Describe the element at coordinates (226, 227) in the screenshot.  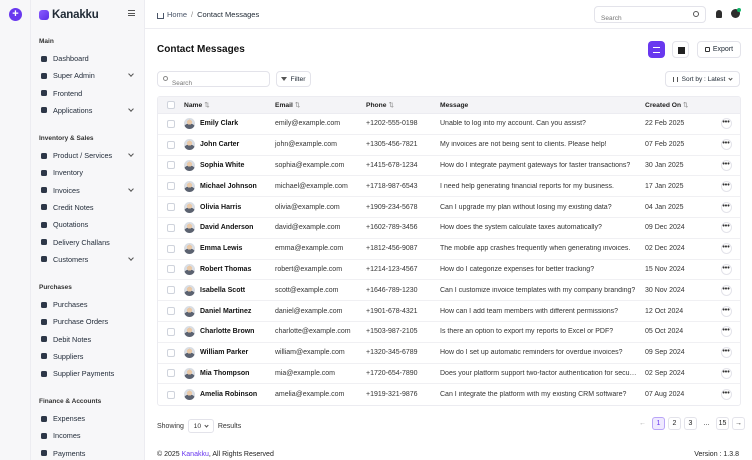
I see `contact-name: David Anderson` at that location.